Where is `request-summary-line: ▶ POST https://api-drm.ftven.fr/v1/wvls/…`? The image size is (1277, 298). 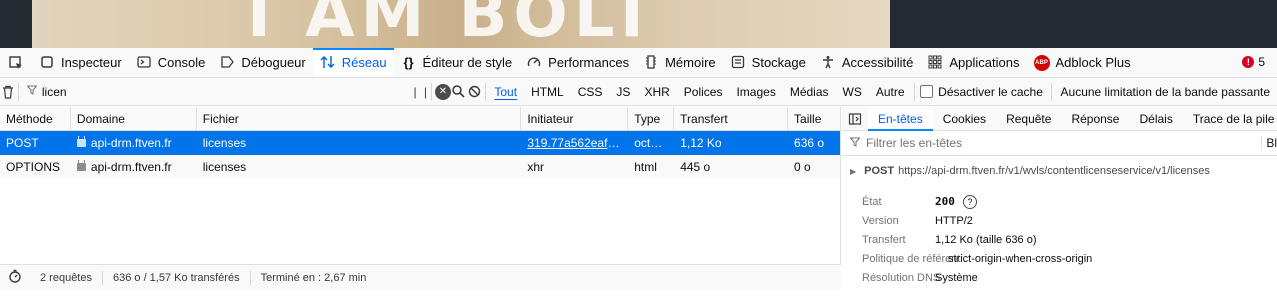
request-summary-line: ▶ POST https://api-drm.ftven.fr/v1/wvls/… is located at coordinates (1059, 171).